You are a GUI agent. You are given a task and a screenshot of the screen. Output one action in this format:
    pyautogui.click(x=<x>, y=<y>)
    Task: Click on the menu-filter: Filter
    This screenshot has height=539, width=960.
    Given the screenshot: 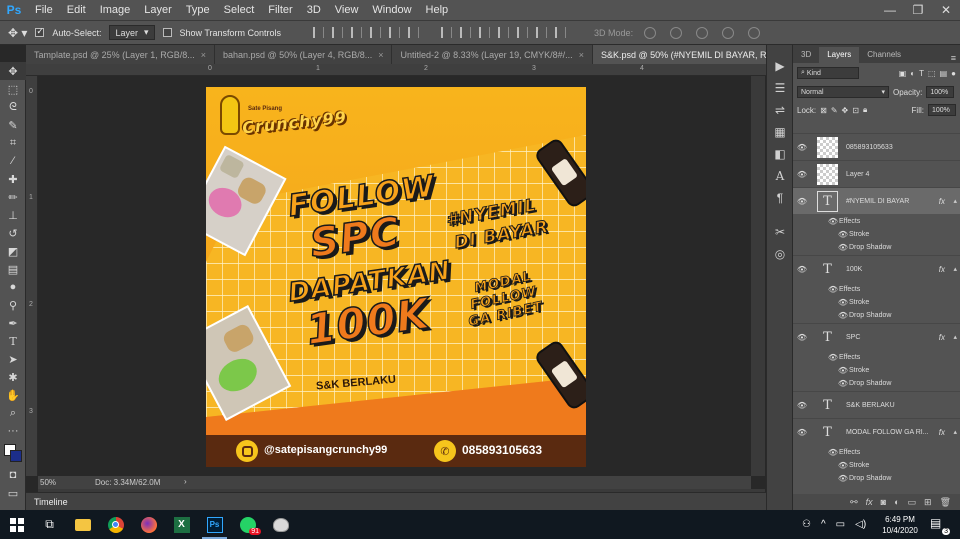 What is the action you would take?
    pyautogui.click(x=280, y=10)
    